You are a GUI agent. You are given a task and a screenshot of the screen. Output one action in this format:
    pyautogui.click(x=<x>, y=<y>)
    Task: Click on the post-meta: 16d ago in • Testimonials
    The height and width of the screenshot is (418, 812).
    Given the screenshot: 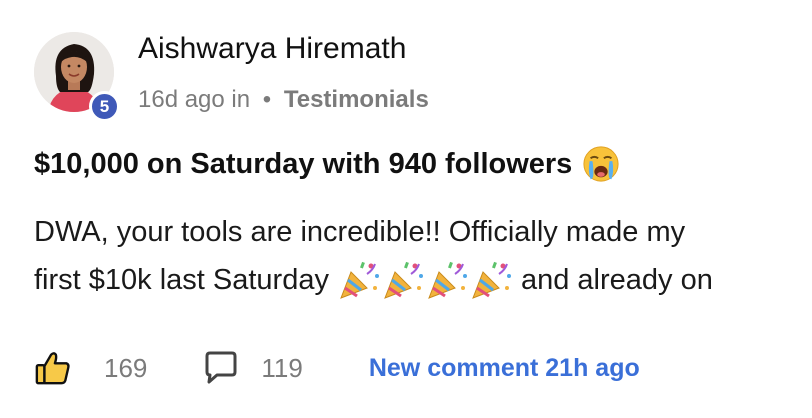 What is the action you would take?
    pyautogui.click(x=283, y=100)
    